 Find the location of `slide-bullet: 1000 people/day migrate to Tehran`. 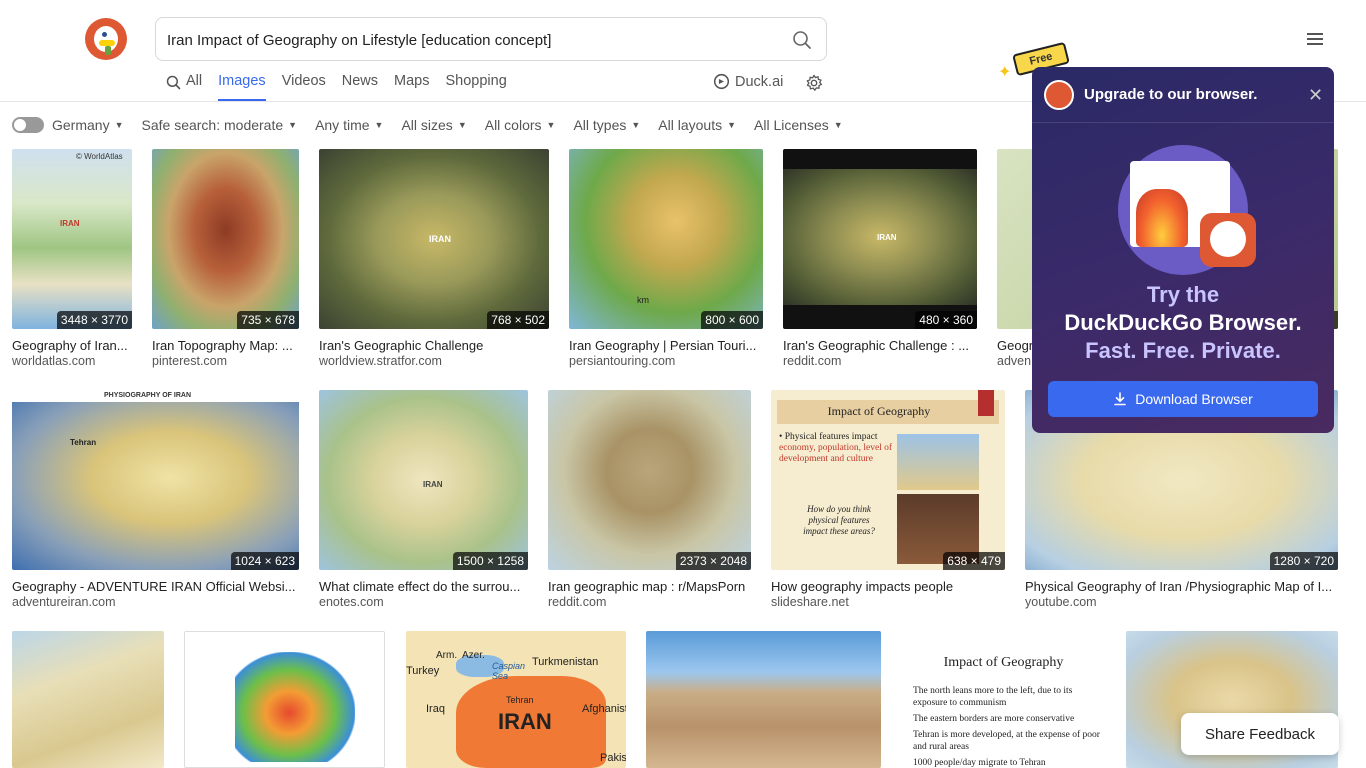

slide-bullet: 1000 people/day migrate to Tehran is located at coordinates (979, 763).